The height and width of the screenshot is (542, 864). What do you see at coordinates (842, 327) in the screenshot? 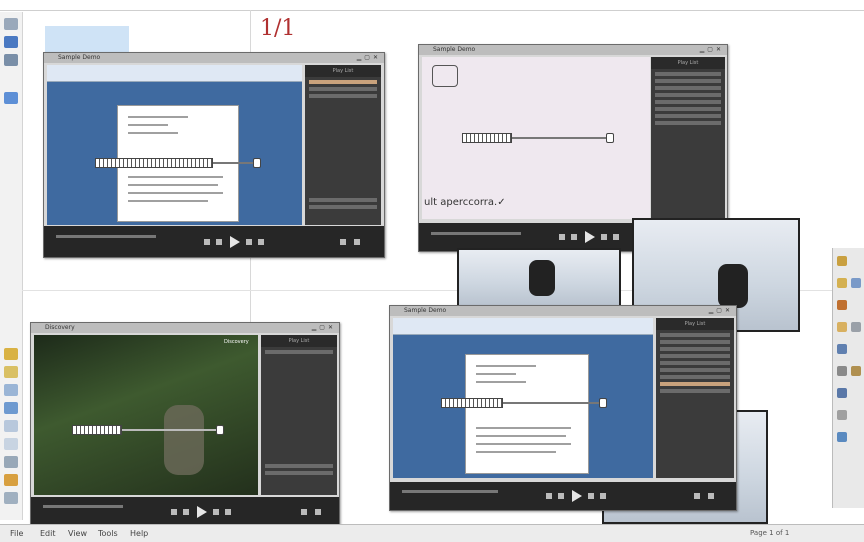
I see `brush-icon` at bounding box center [842, 327].